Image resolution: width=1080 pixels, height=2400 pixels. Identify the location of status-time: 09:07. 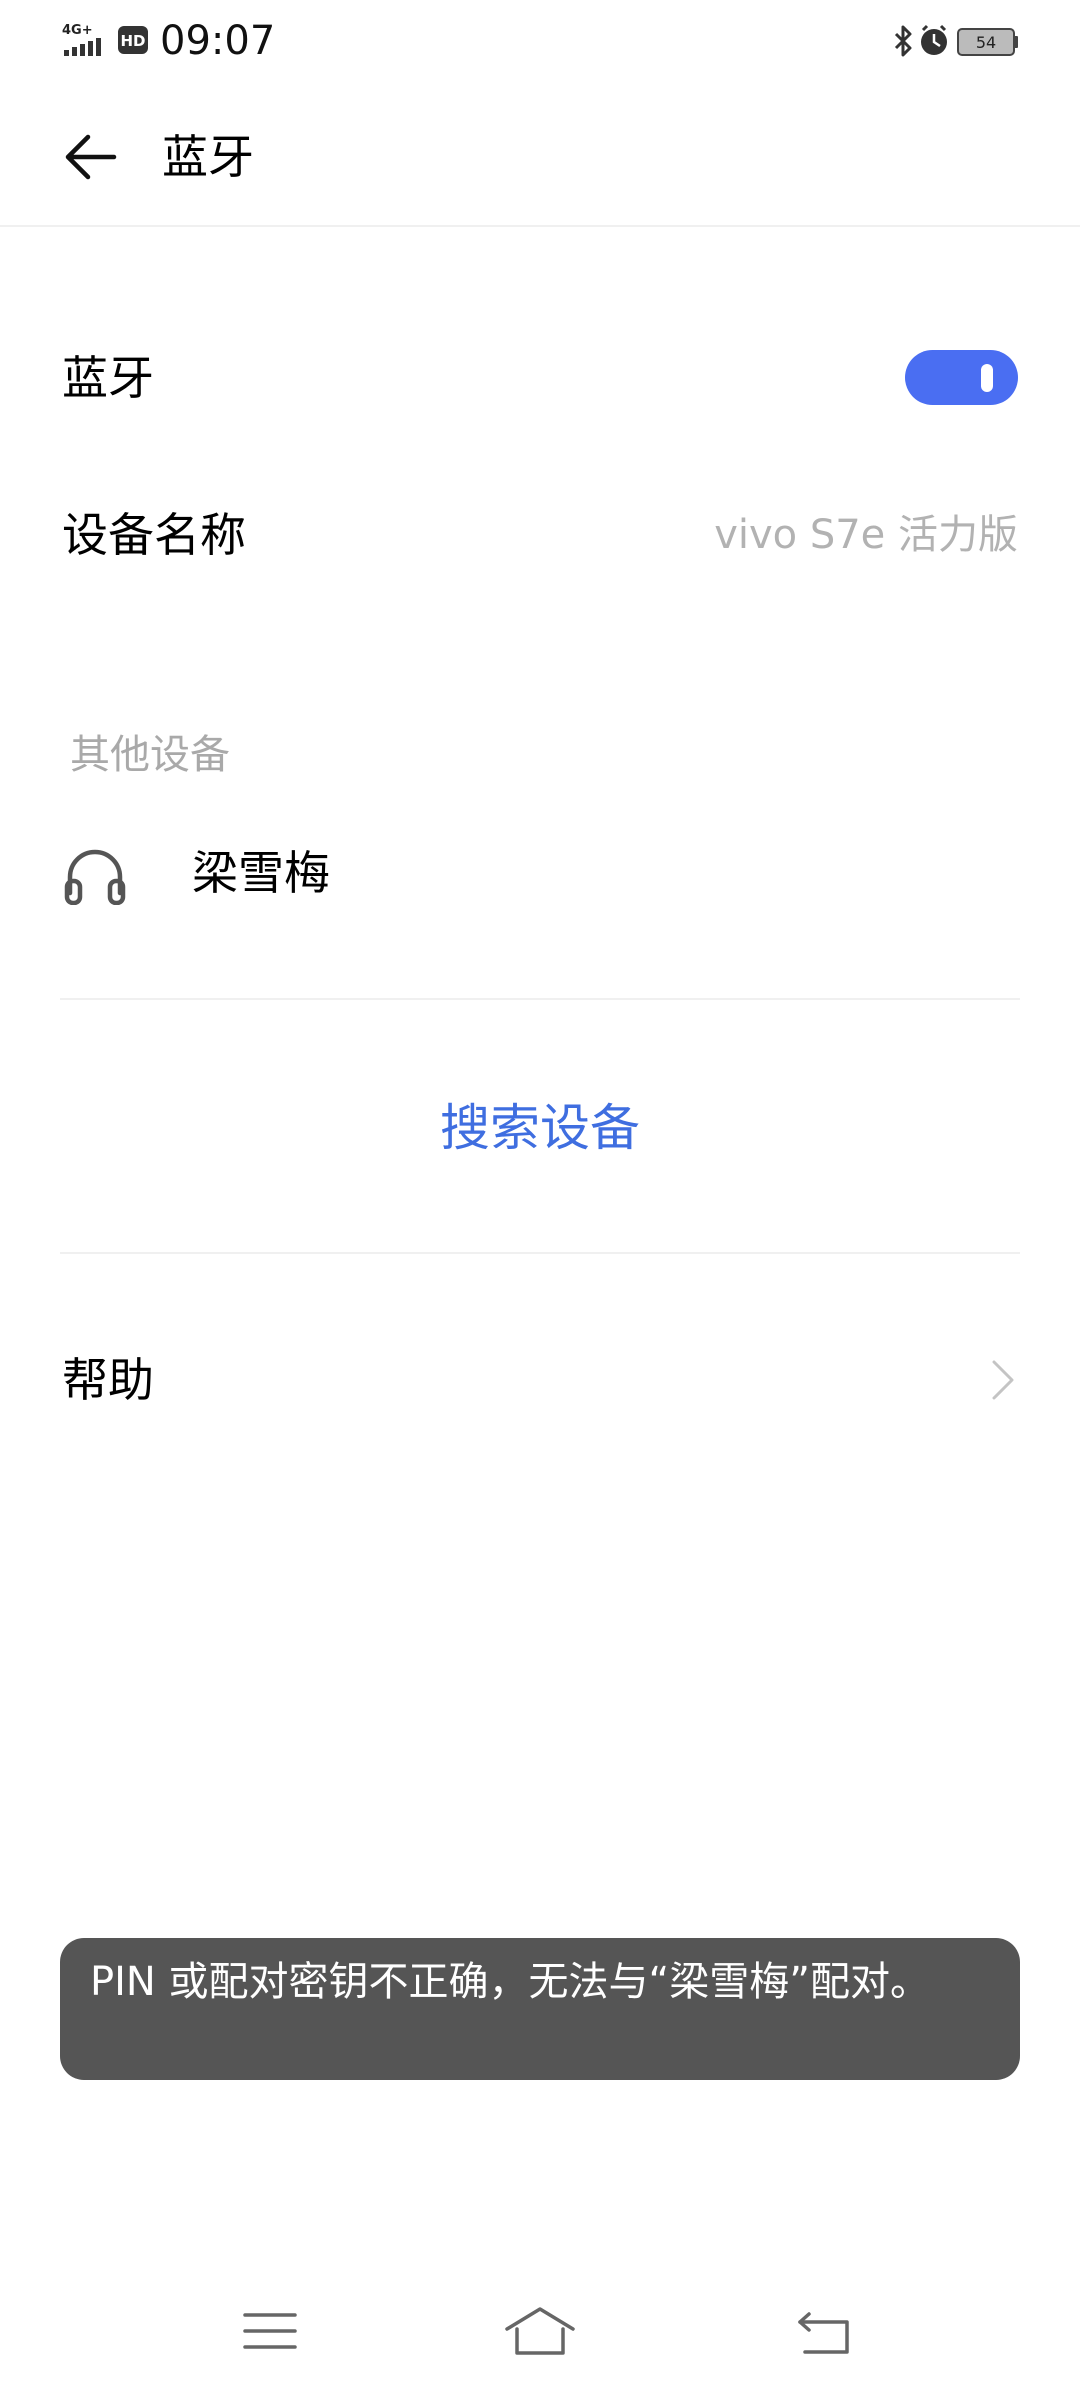
(218, 41).